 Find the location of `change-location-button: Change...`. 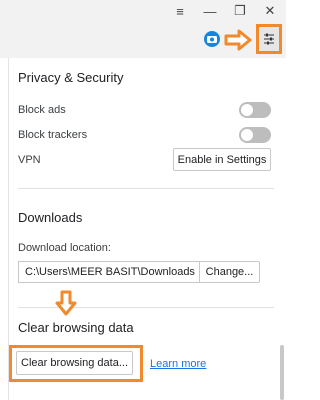

change-location-button: Change... is located at coordinates (229, 272).